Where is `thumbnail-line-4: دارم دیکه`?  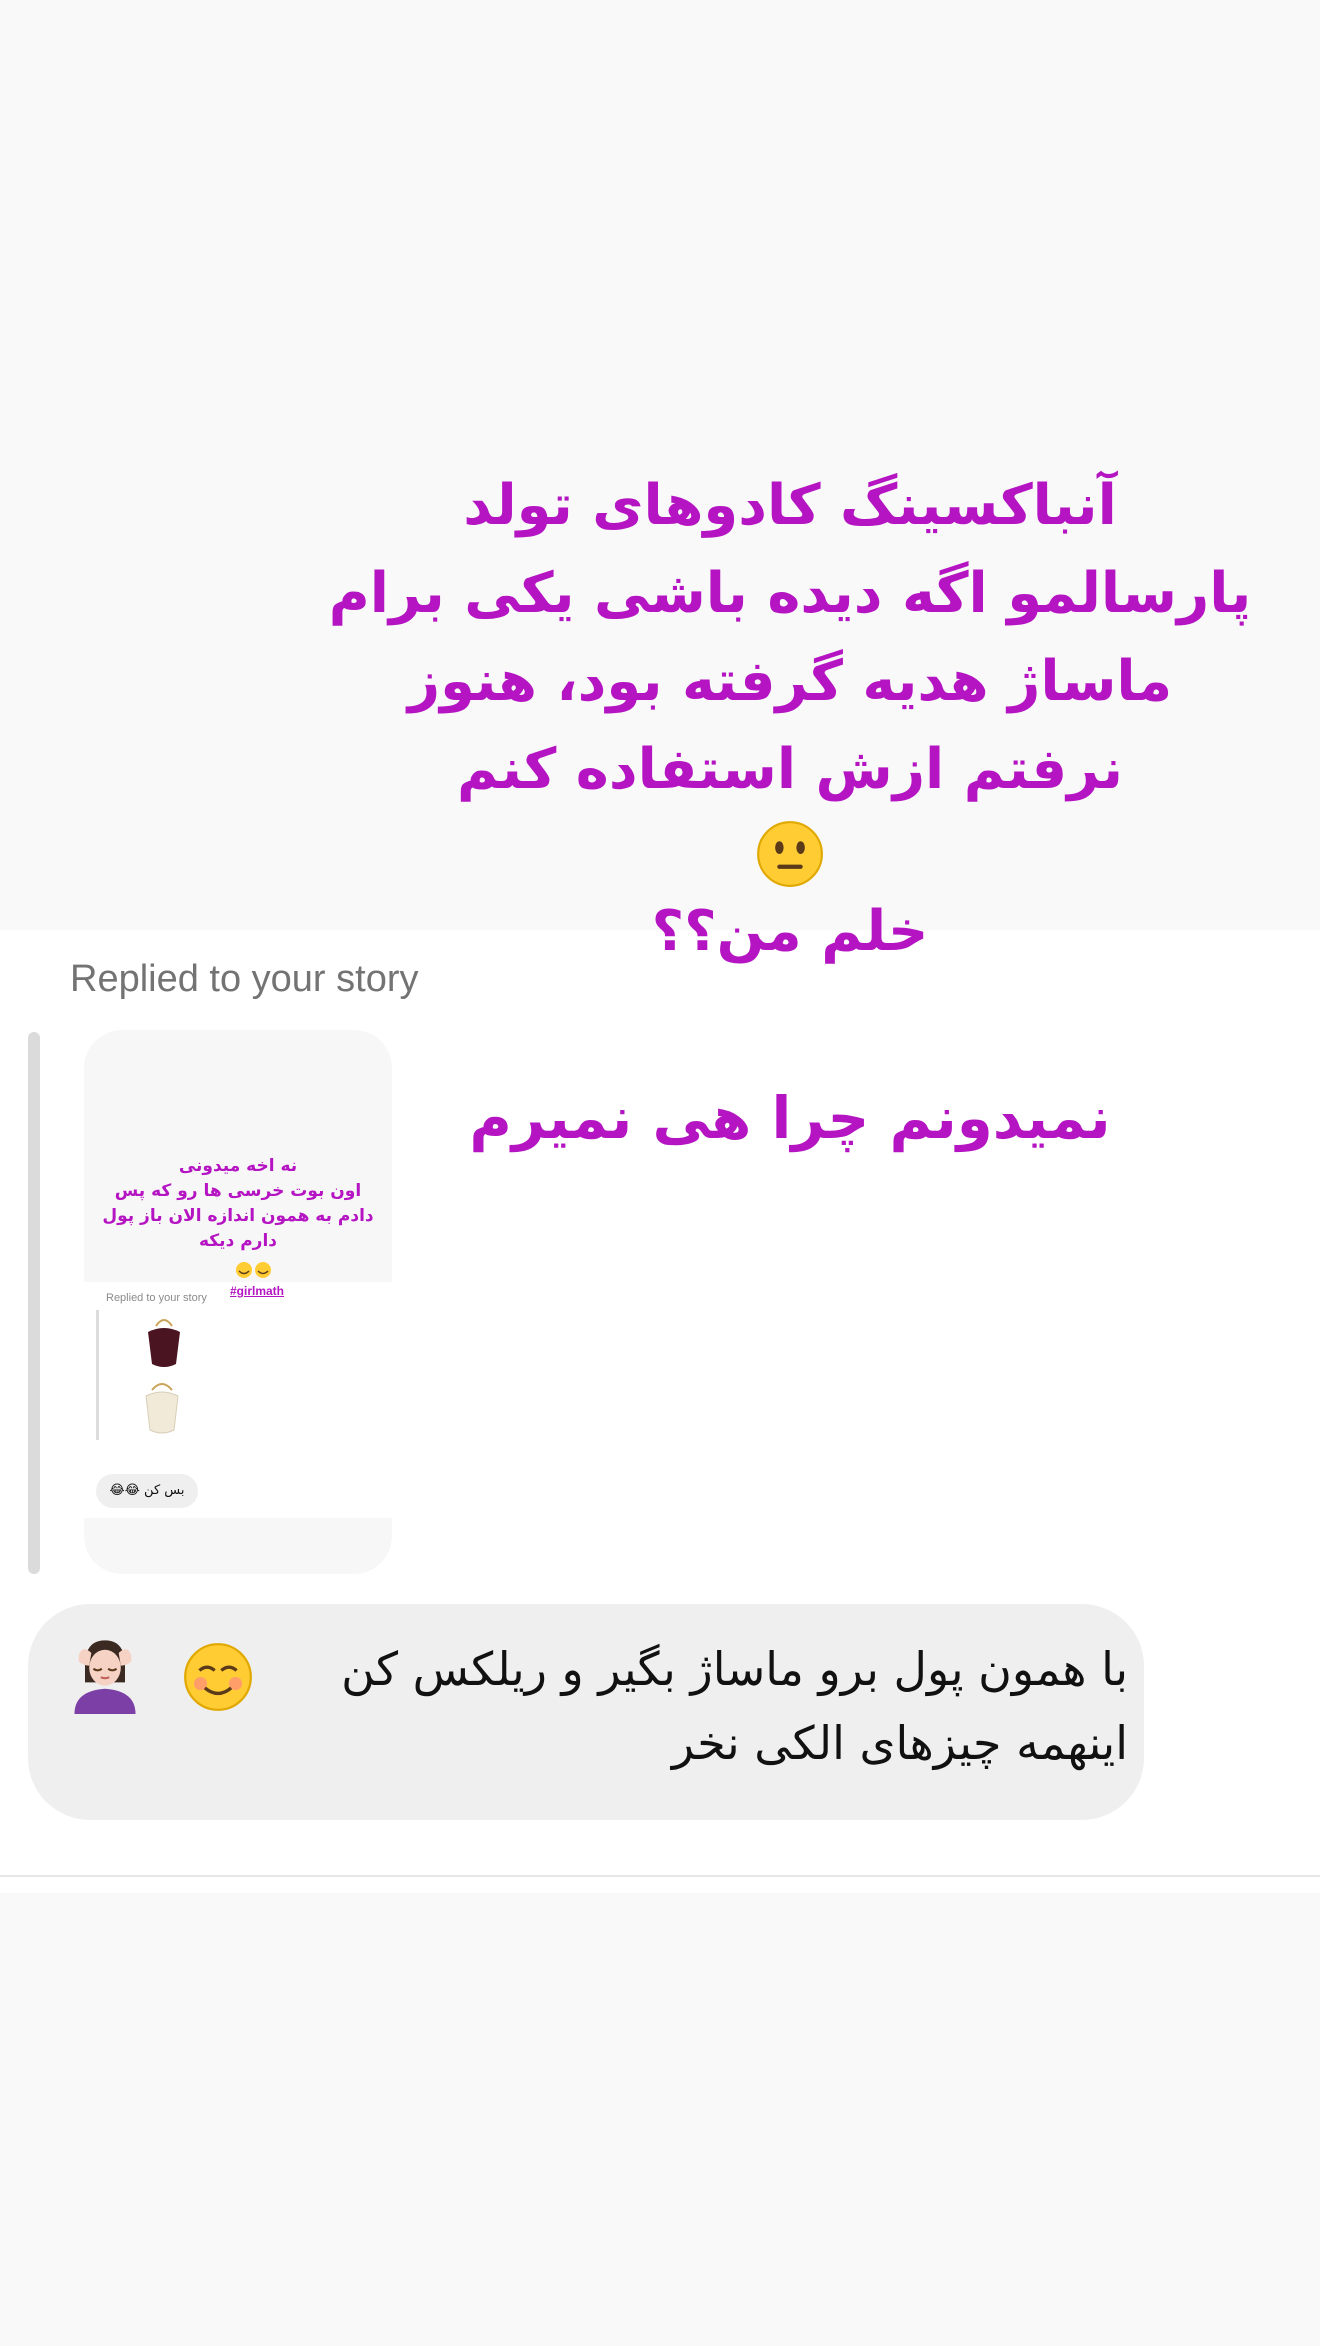
thumbnail-line-4: دارم دیکه is located at coordinates (238, 1241).